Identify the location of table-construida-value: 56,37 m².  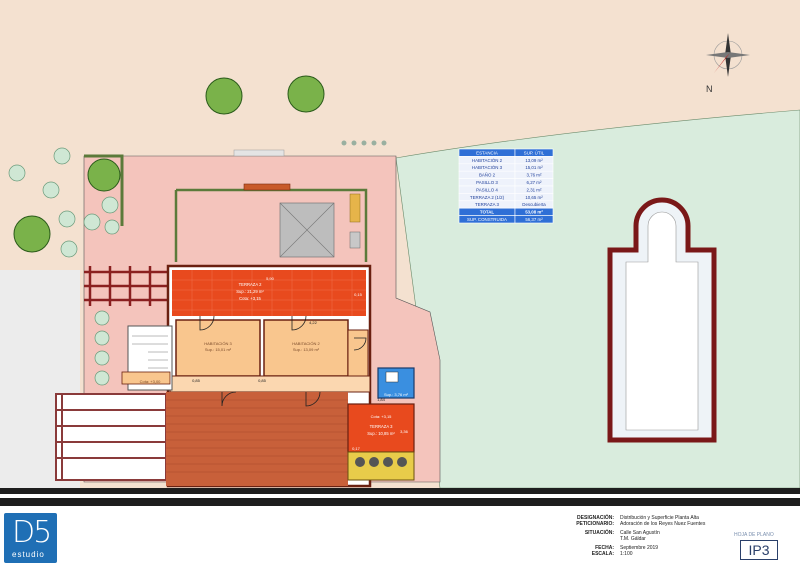
(534, 219).